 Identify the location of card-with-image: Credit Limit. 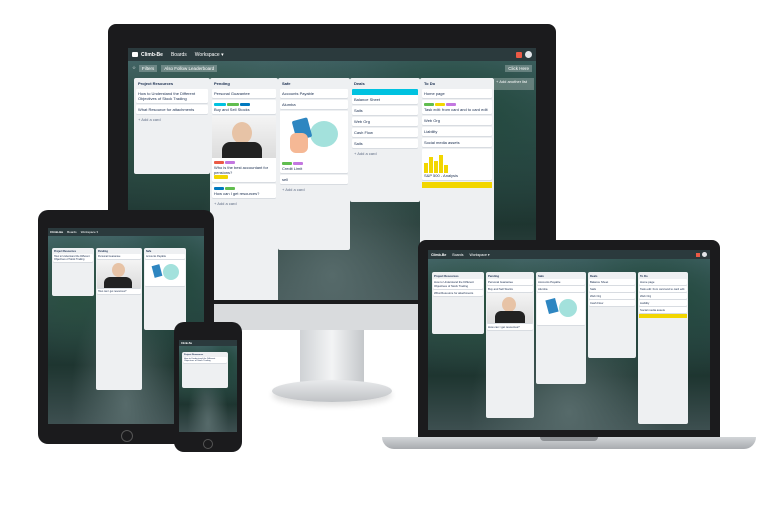
(314, 142).